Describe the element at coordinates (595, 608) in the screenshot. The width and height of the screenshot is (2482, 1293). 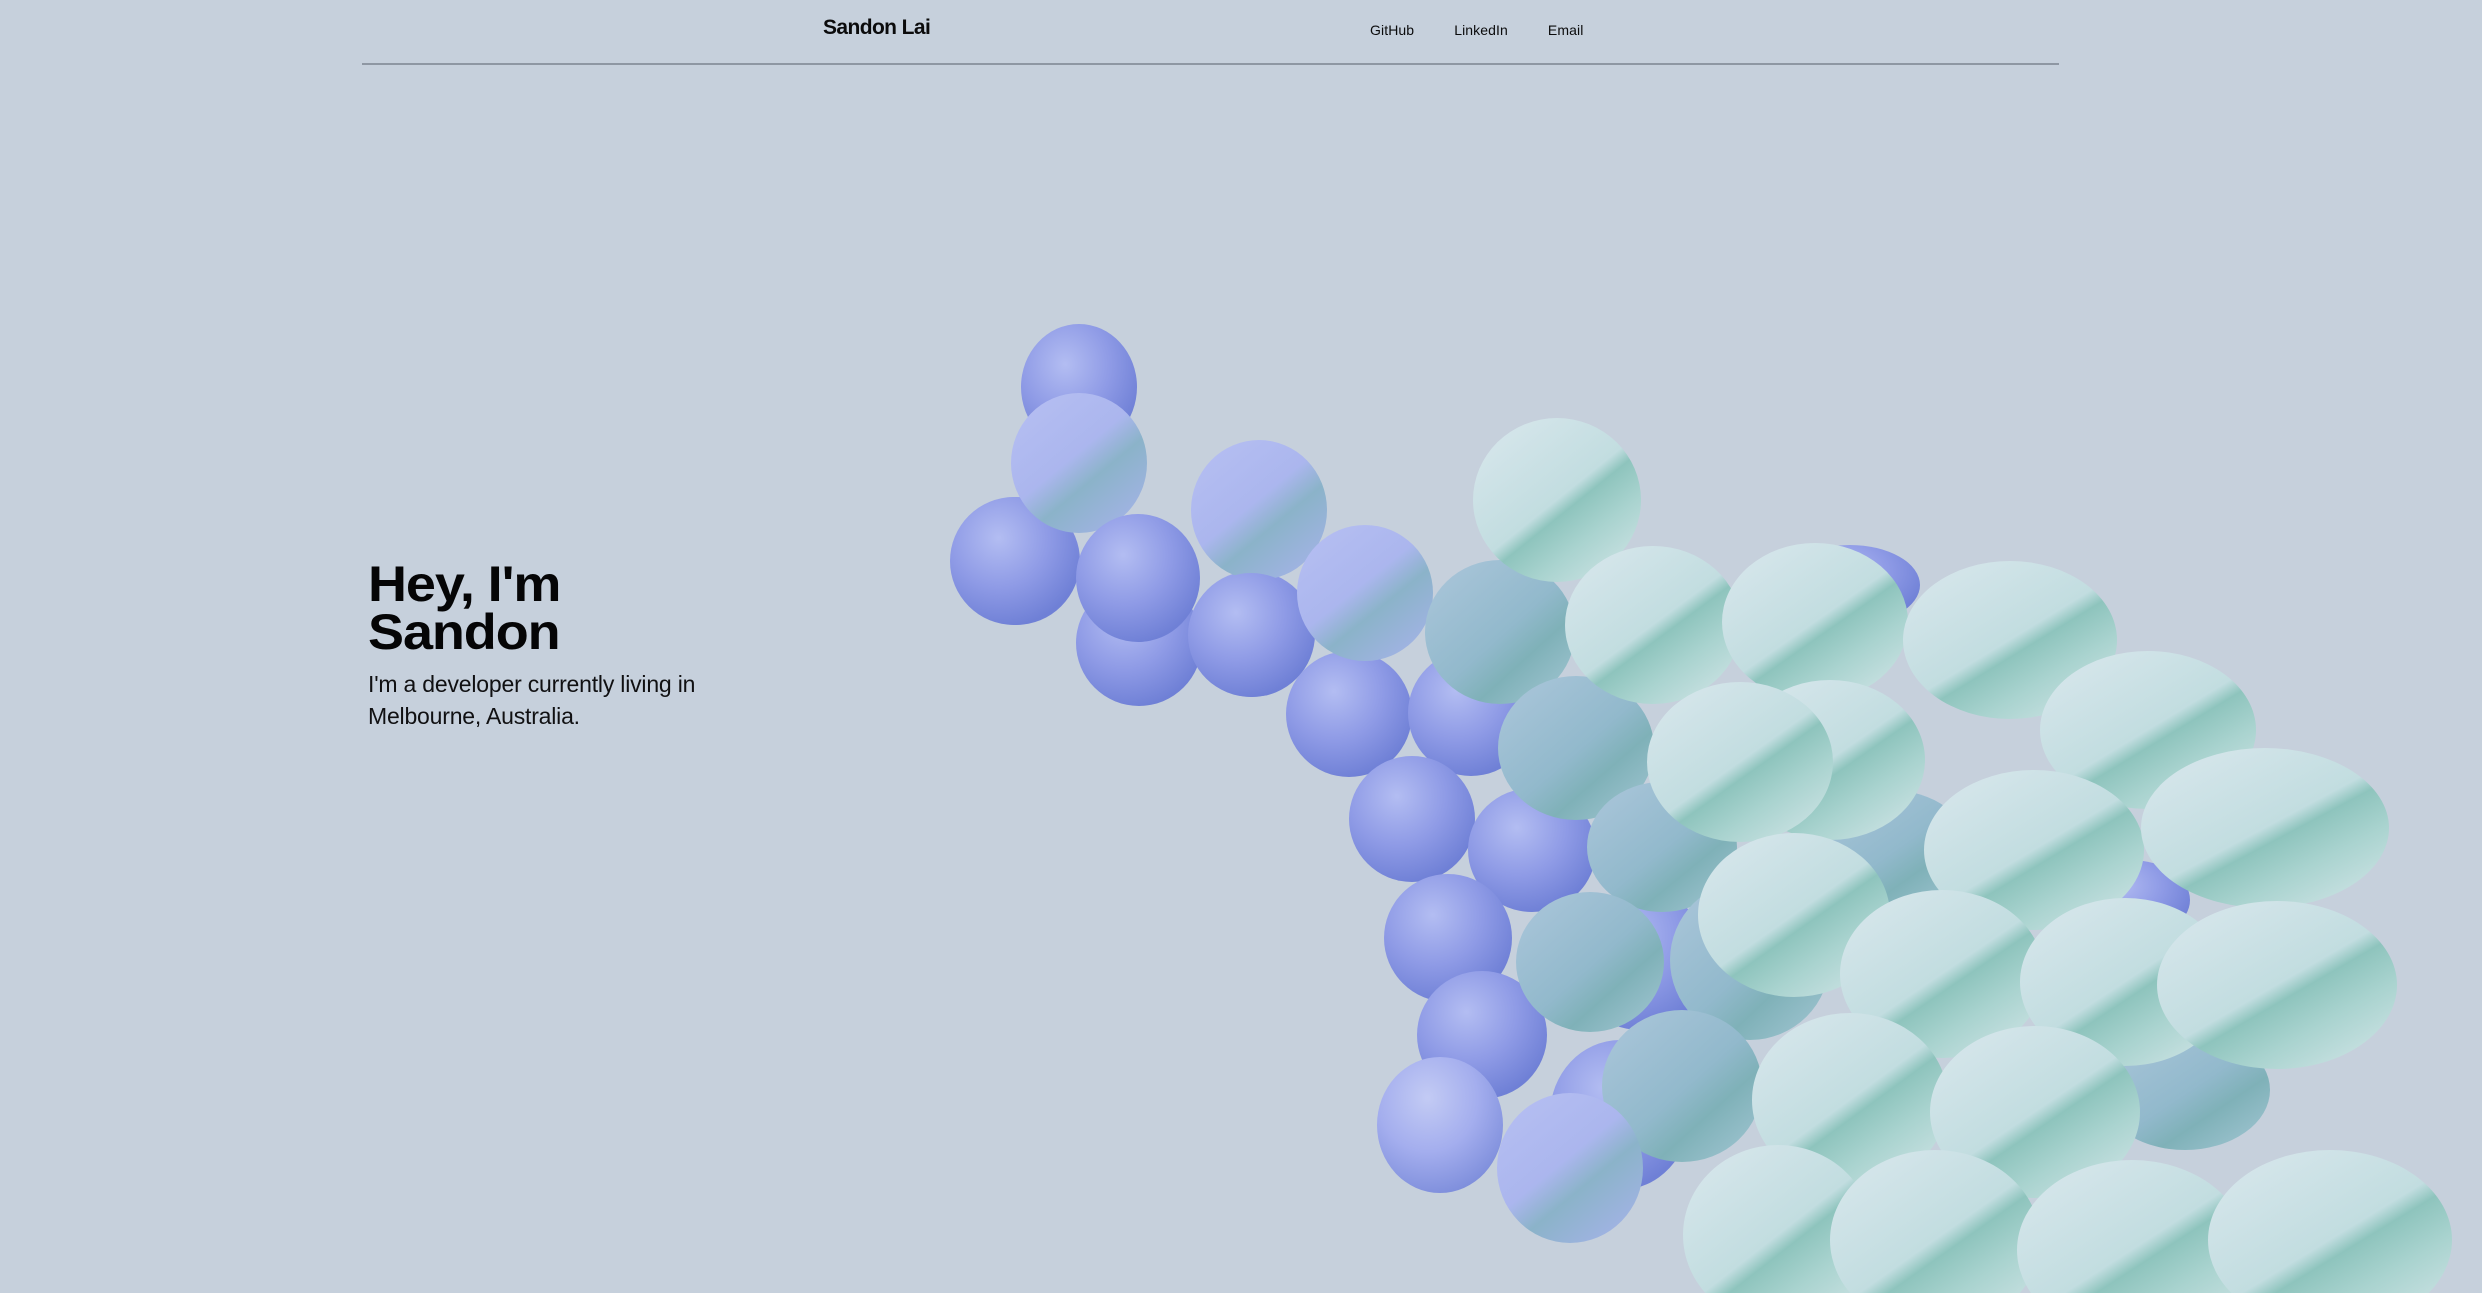
I see `hero-title: Hey, I'm Sandon` at that location.